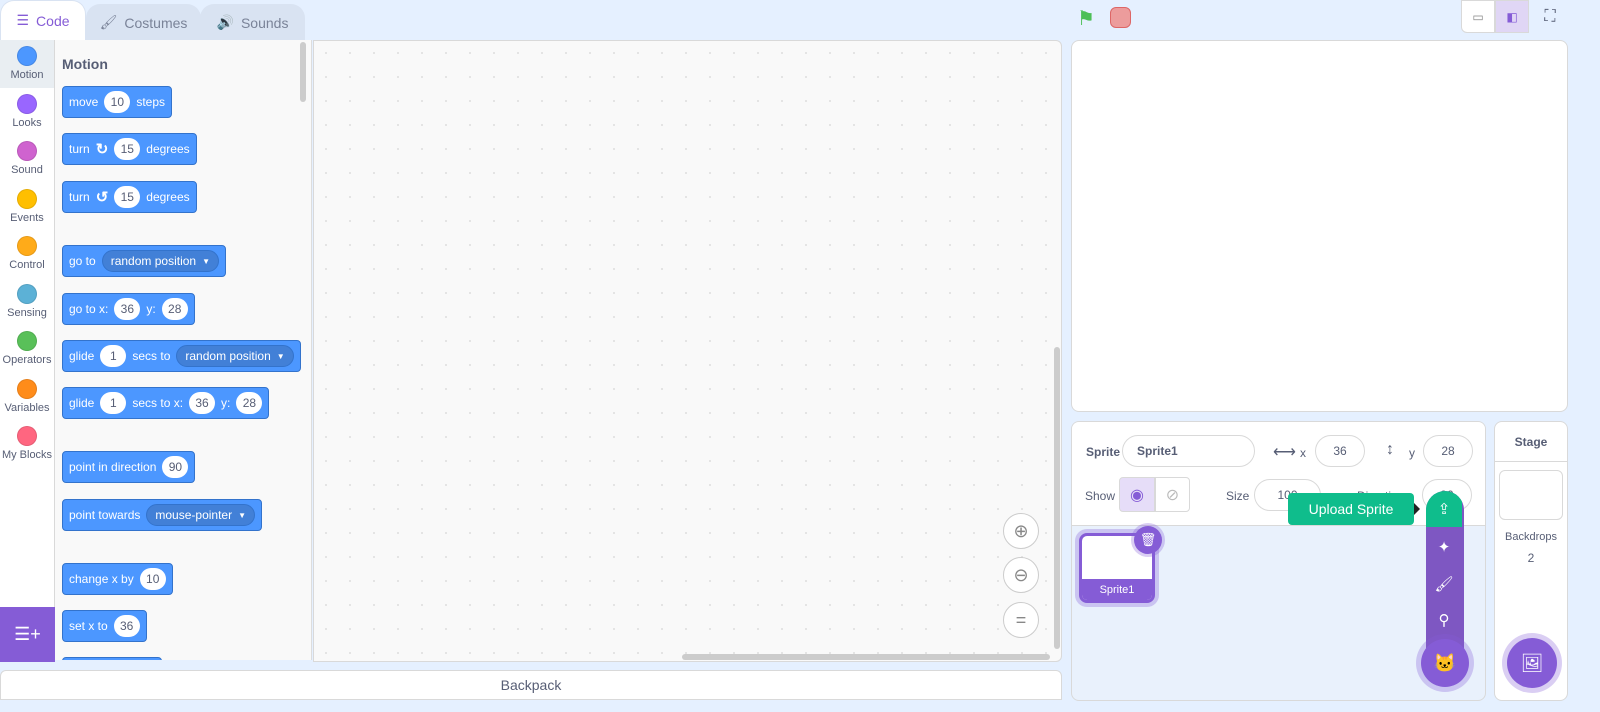  What do you see at coordinates (85, 64) in the screenshot?
I see `palette-heading: Motion` at bounding box center [85, 64].